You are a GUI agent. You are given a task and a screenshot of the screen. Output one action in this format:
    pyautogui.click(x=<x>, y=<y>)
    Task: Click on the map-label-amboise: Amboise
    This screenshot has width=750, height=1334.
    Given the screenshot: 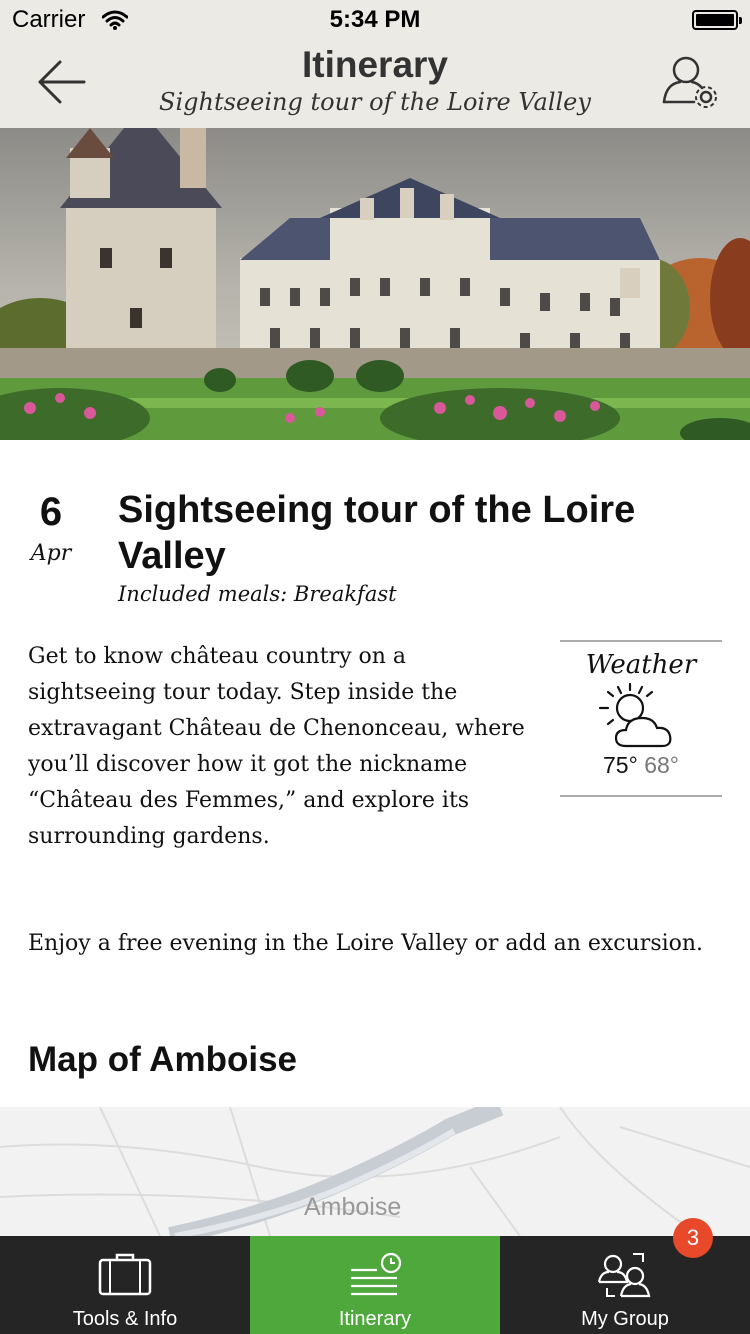 What is the action you would take?
    pyautogui.click(x=353, y=1207)
    